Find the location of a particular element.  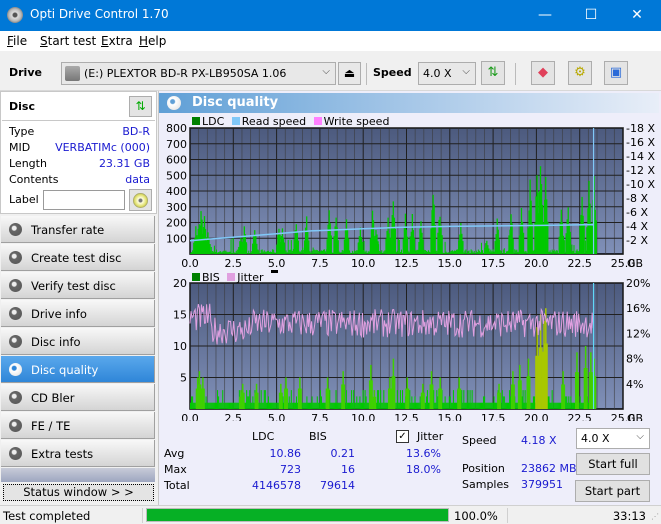

nav-create-test-disc: Create test disc is located at coordinates (78, 257).